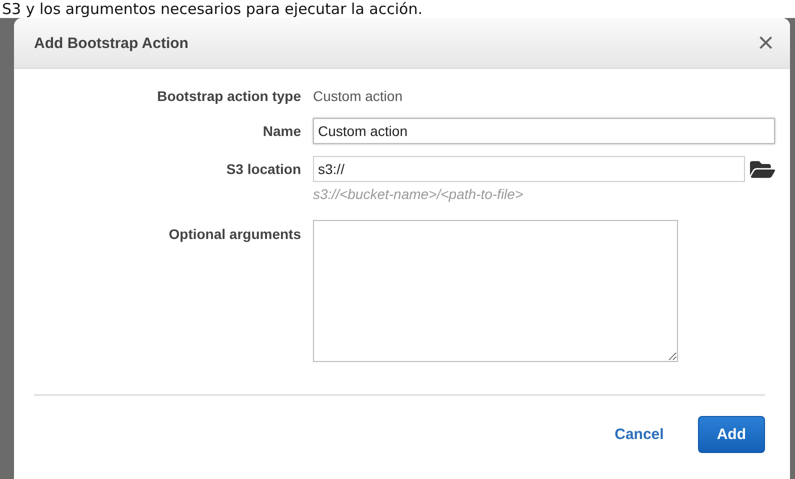  Describe the element at coordinates (639, 434) in the screenshot. I see `cancel-button: Cancel` at that location.